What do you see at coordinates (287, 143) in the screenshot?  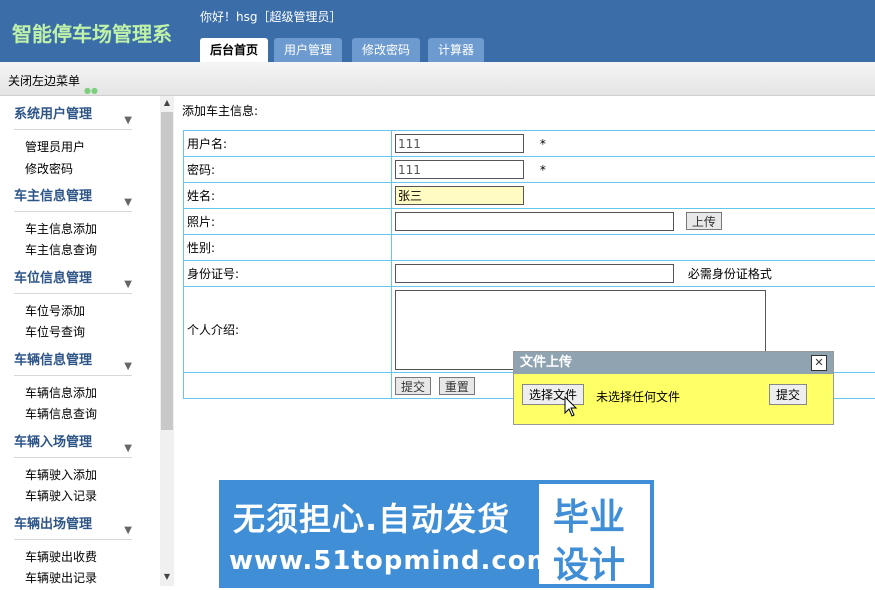 I see `username-label: 用户名:` at bounding box center [287, 143].